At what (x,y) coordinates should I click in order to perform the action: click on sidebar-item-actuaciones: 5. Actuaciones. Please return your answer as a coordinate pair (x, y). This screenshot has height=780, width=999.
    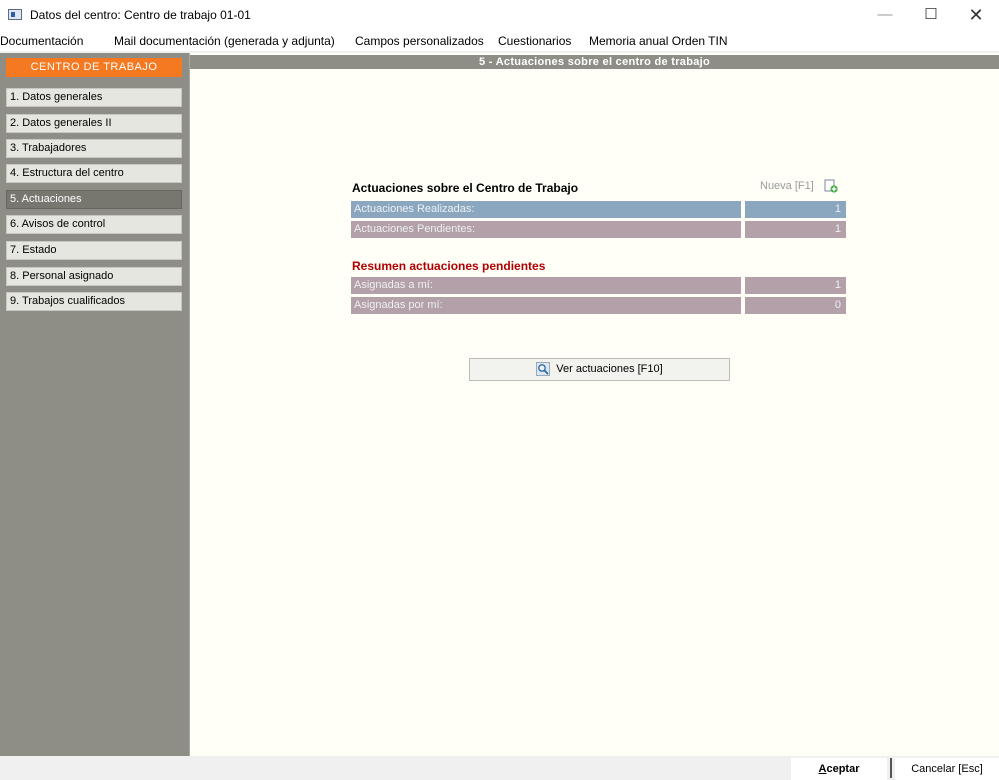
    Looking at the image, I should click on (94, 199).